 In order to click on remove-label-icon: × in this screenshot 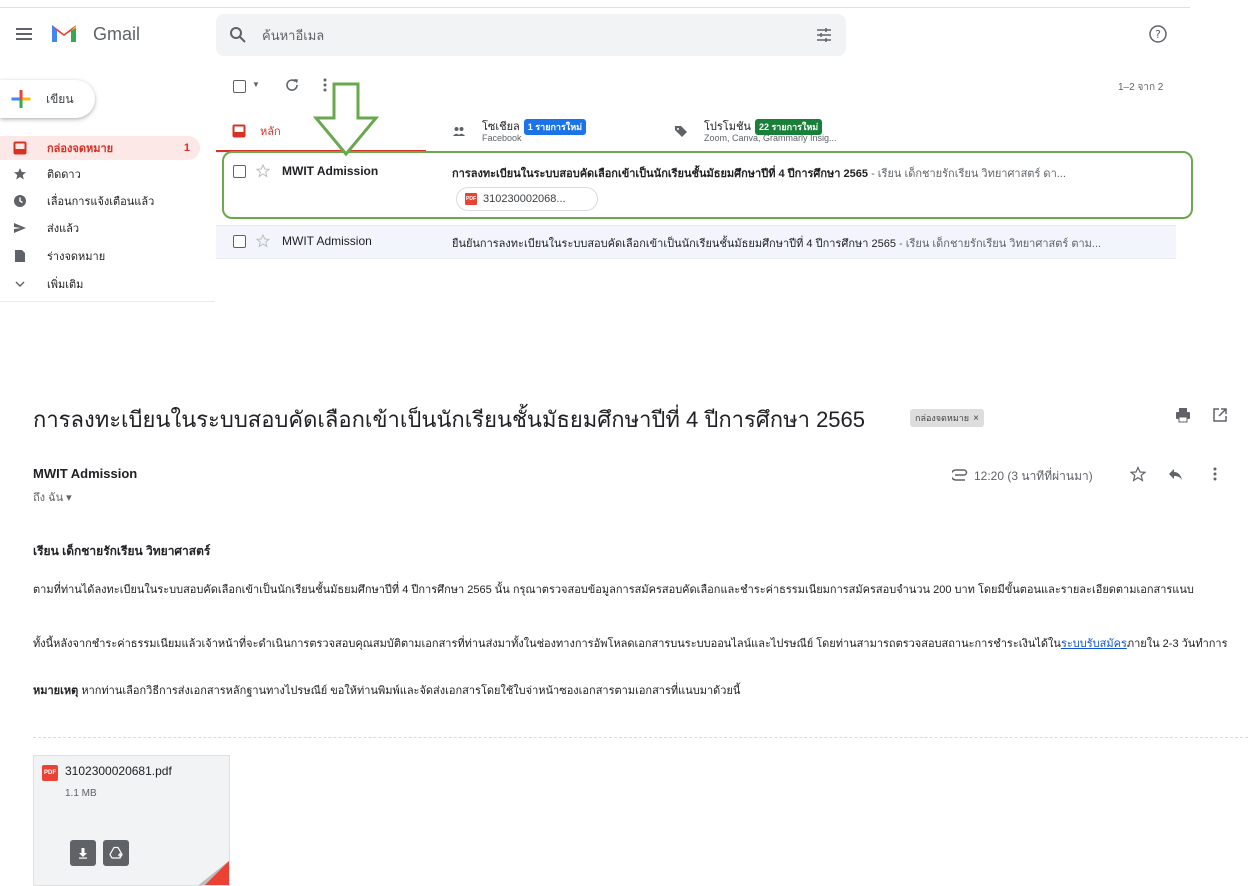, I will do `click(976, 418)`.